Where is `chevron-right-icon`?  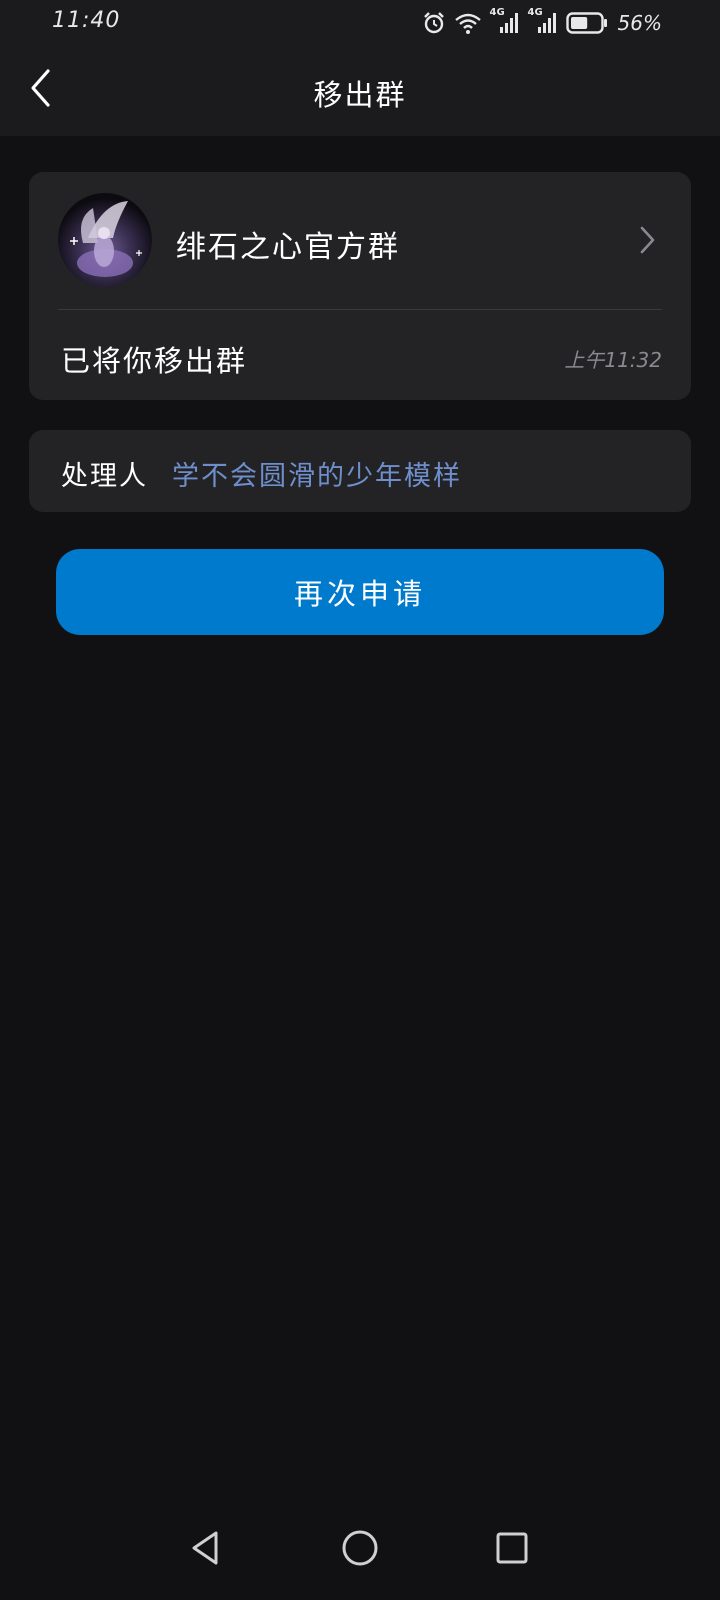 chevron-right-icon is located at coordinates (647, 240).